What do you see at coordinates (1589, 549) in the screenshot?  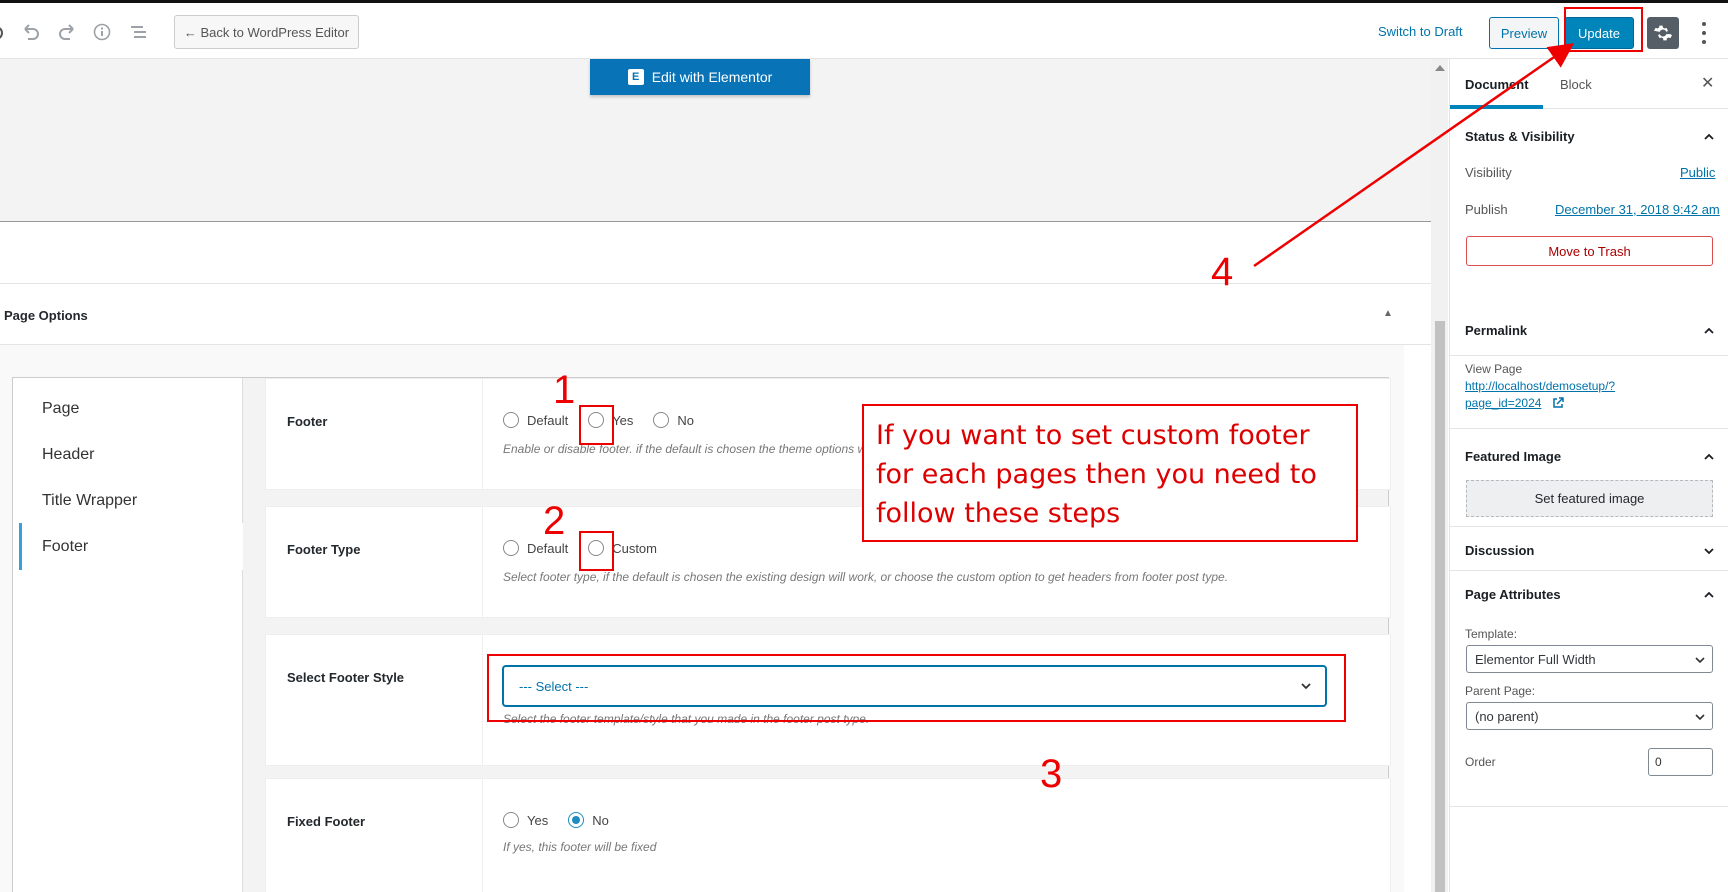 I see `discussion-panel: Discussion` at bounding box center [1589, 549].